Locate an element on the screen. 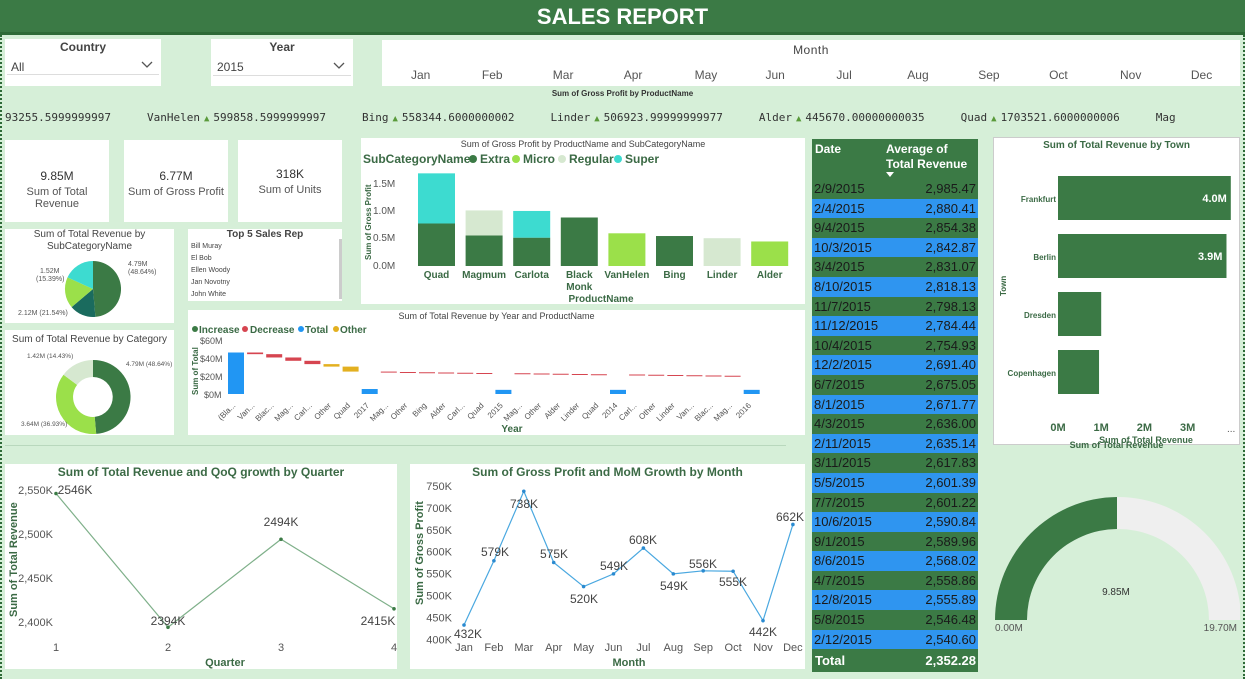 The width and height of the screenshot is (1245, 679). waterfall-ytick: $0M is located at coordinates (213, 395).